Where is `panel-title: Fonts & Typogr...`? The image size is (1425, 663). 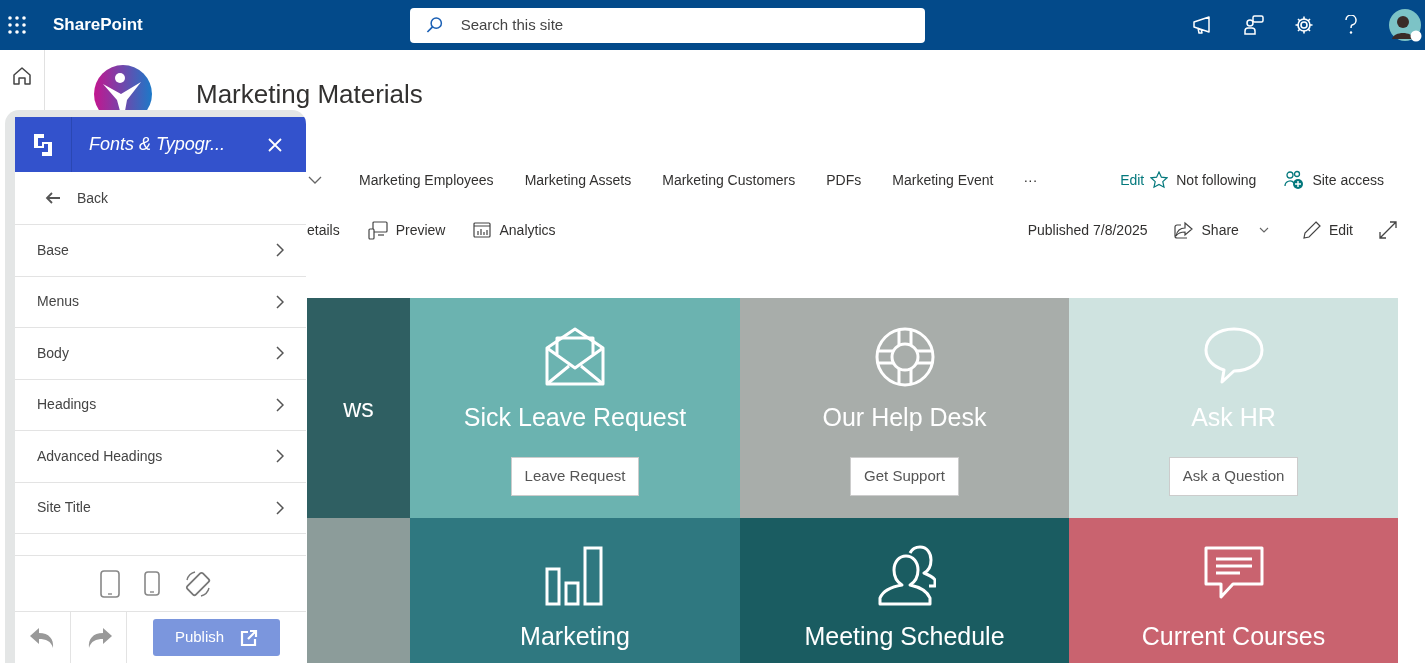 panel-title: Fonts & Typogr... is located at coordinates (157, 144).